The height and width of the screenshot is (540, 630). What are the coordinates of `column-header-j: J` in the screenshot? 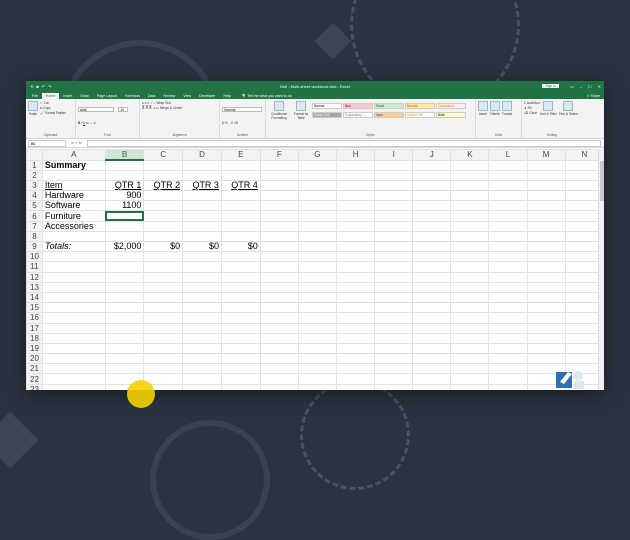 It's located at (432, 155).